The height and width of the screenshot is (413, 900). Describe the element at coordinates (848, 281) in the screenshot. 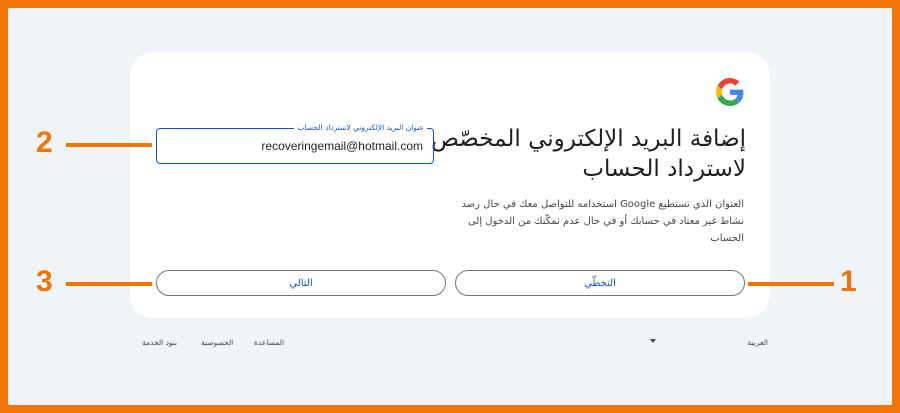

I see `annotation-number-1: 1` at that location.